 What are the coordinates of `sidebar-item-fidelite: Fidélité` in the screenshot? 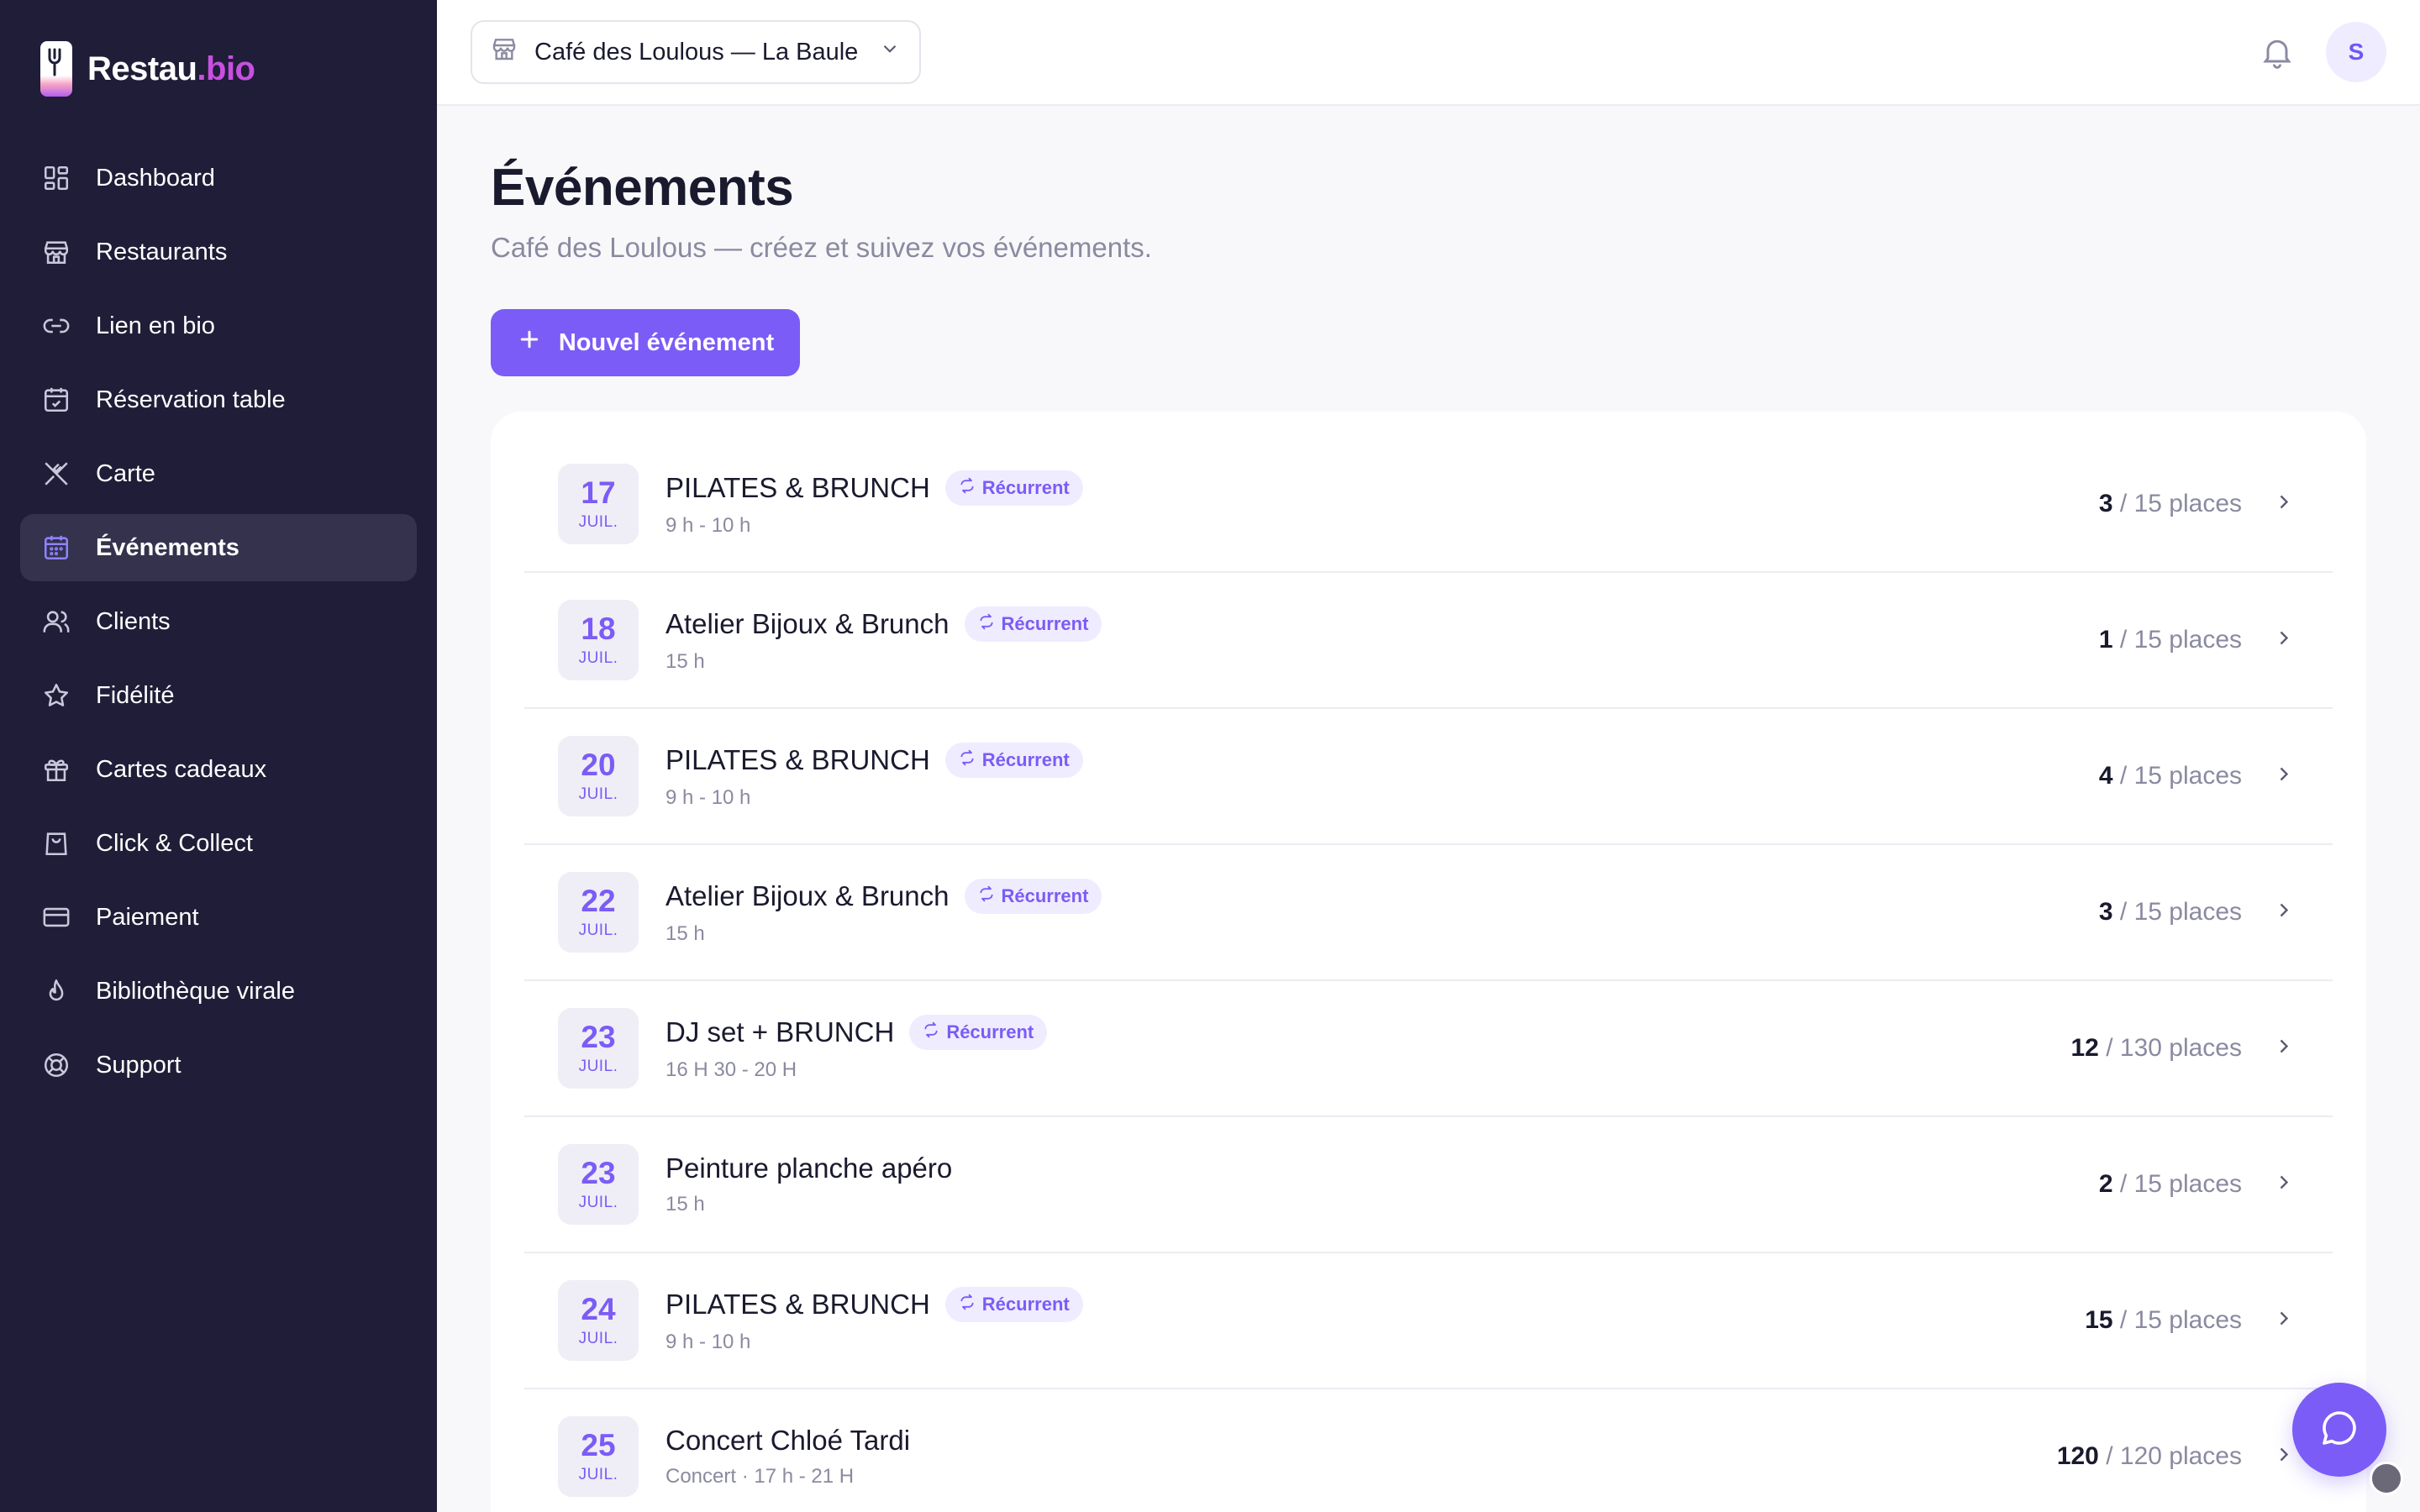 It's located at (218, 695).